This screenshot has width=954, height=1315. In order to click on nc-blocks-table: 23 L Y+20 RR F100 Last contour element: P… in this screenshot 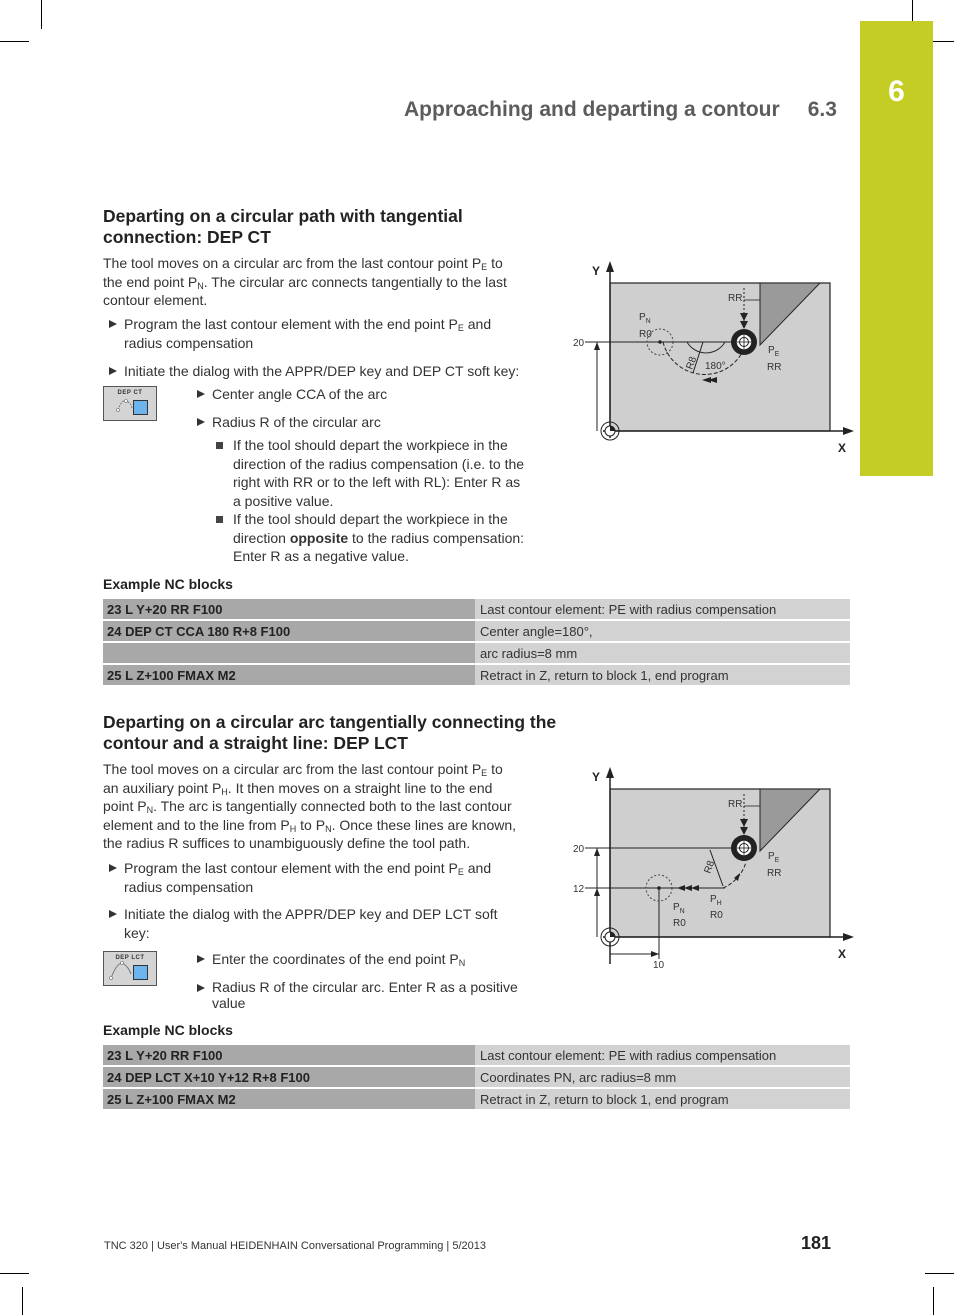, I will do `click(476, 642)`.